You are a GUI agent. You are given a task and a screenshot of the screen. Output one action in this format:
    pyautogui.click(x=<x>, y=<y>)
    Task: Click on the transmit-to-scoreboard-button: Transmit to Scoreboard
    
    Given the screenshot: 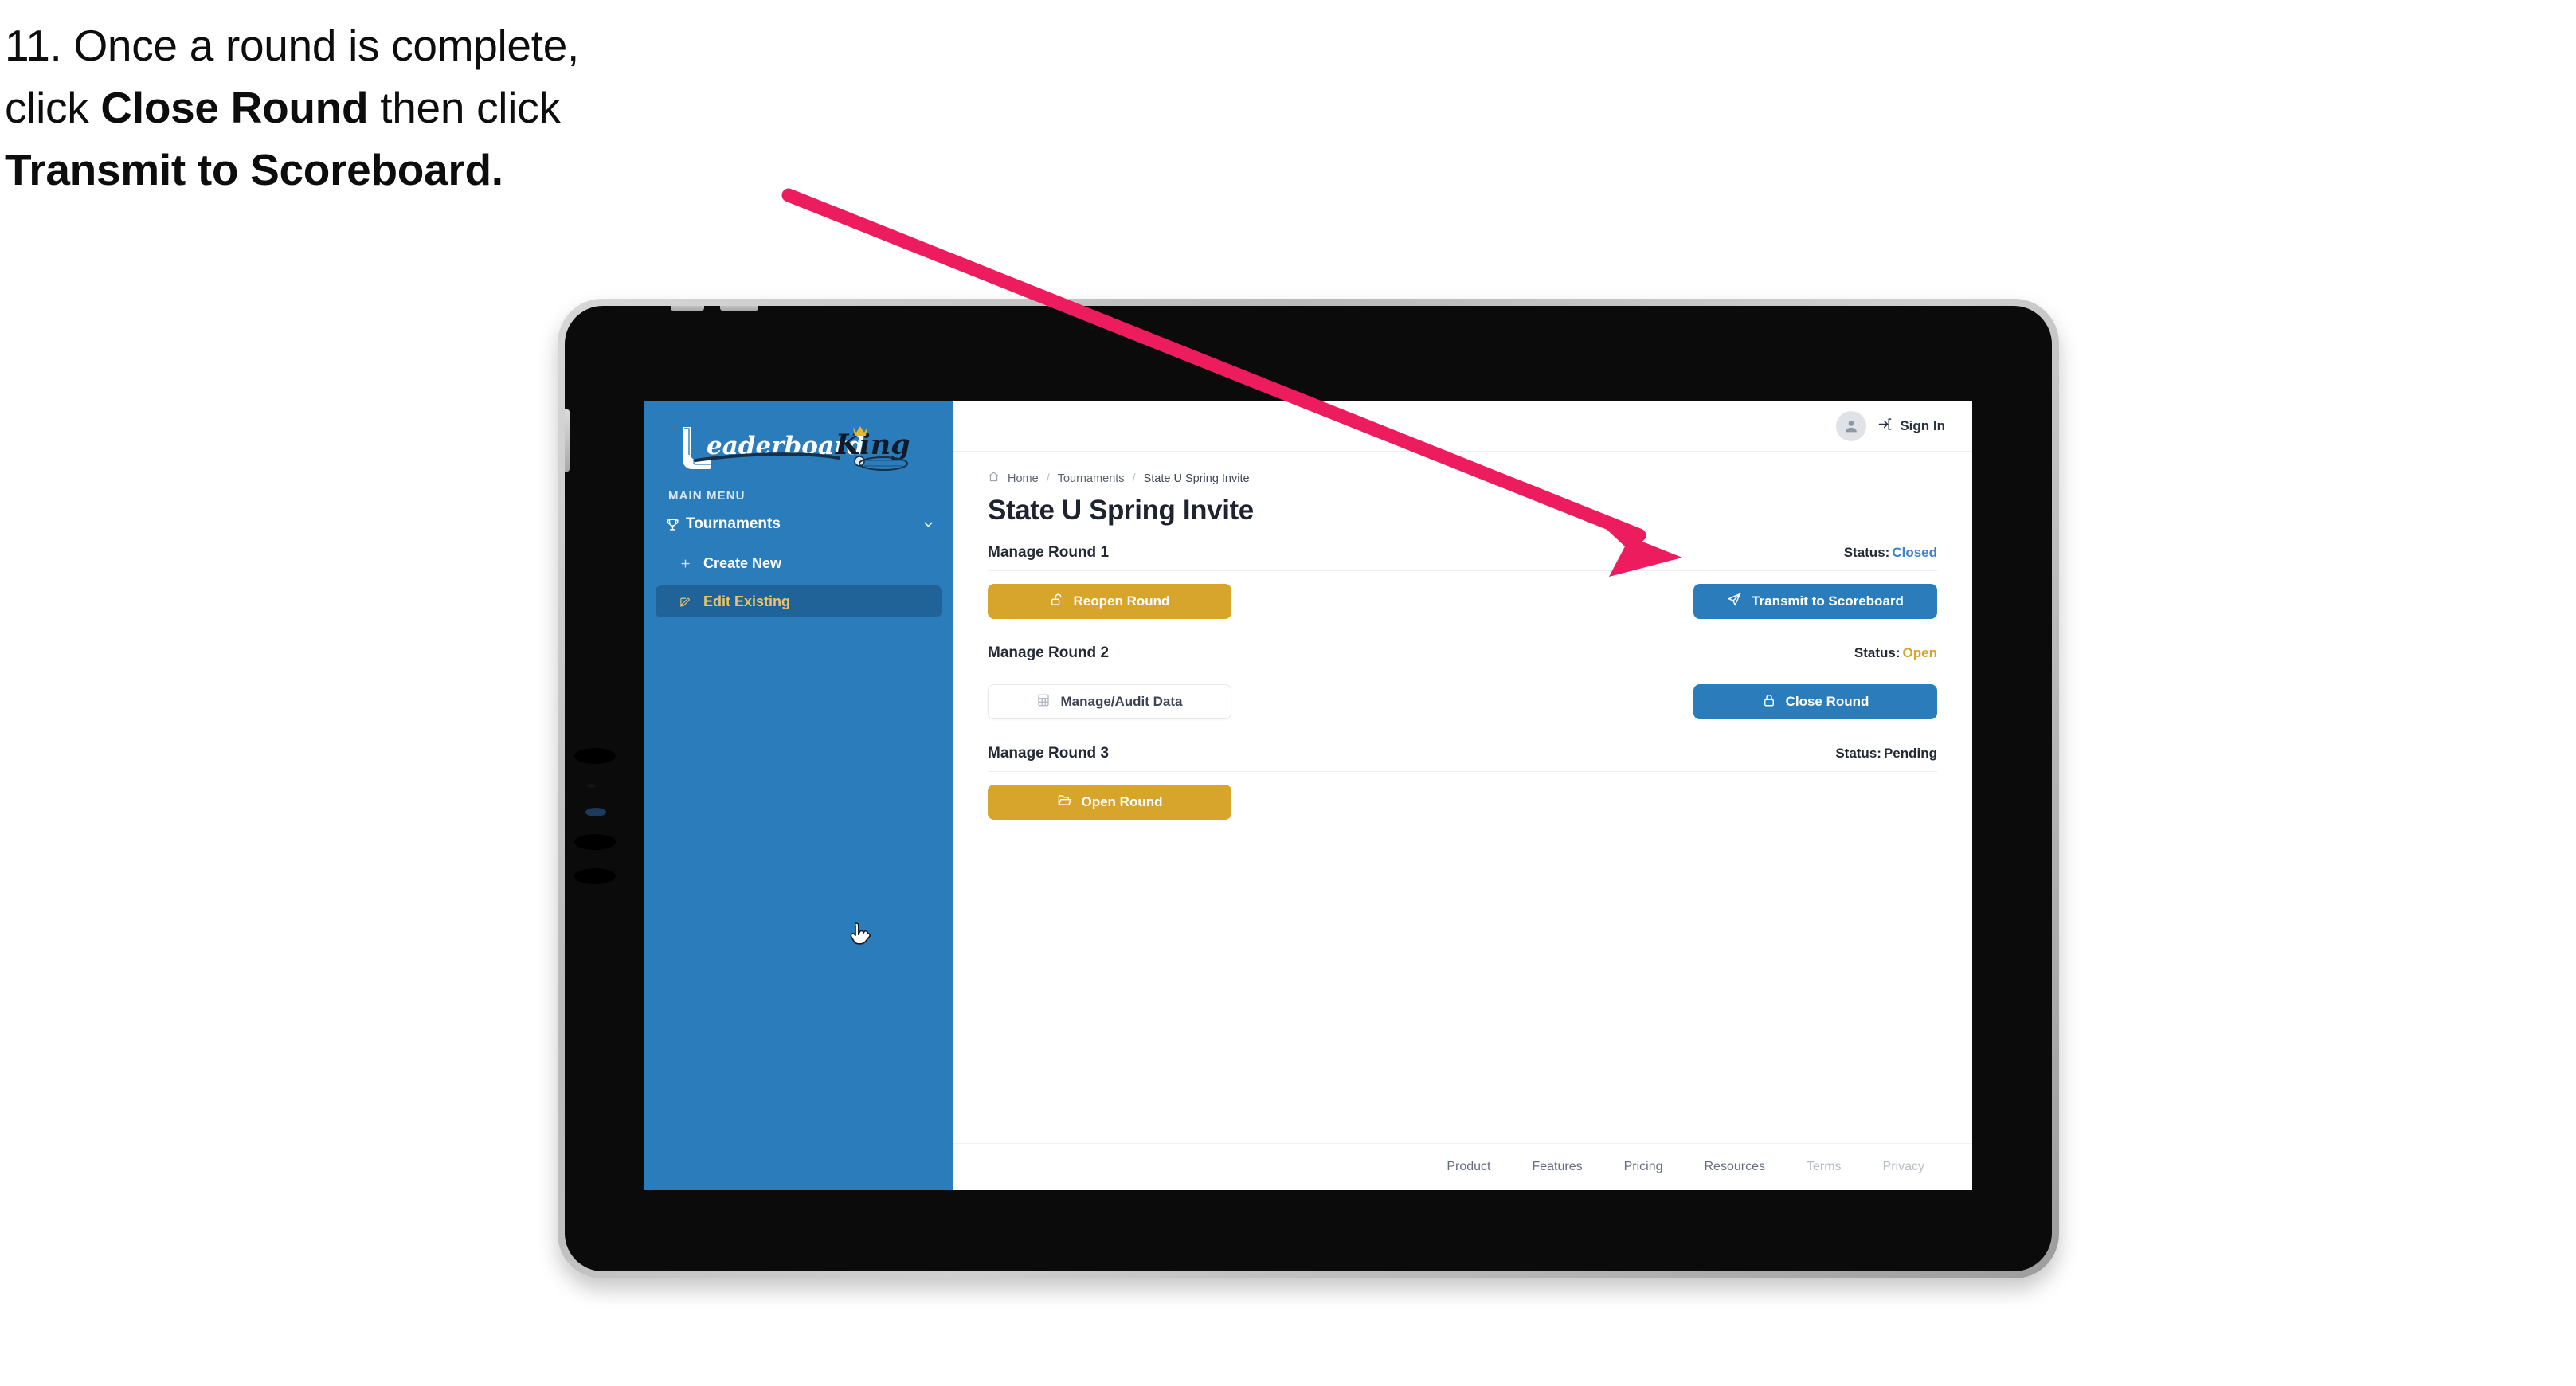 What is the action you would take?
    pyautogui.click(x=1815, y=601)
    